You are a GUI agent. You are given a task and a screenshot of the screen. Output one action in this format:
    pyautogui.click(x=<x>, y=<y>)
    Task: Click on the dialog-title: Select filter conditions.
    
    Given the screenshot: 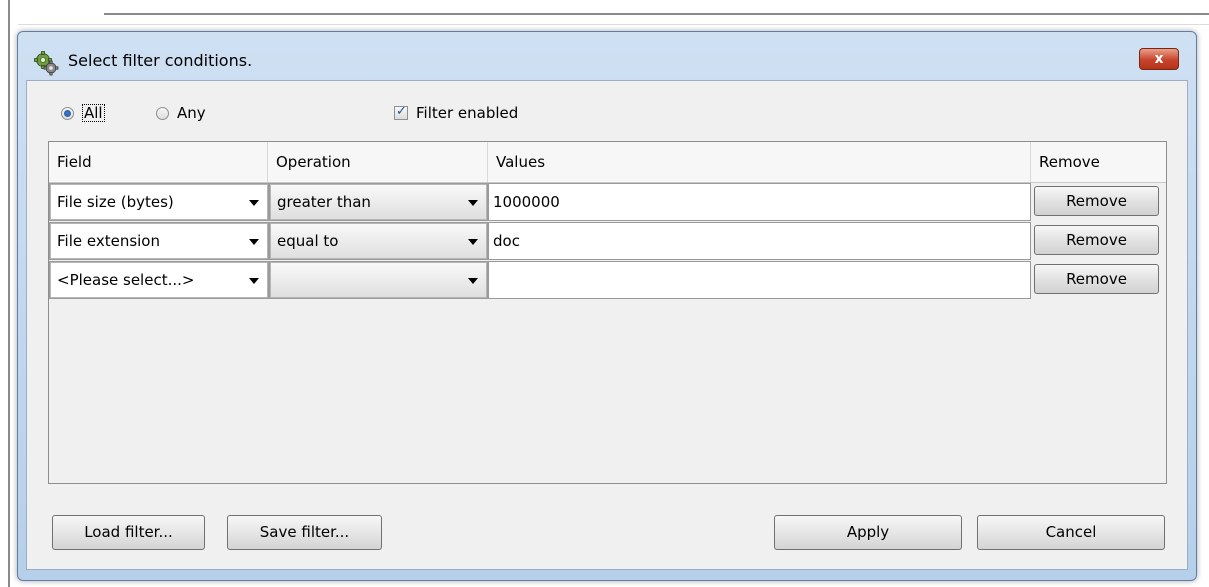 What is the action you would take?
    pyautogui.click(x=160, y=60)
    